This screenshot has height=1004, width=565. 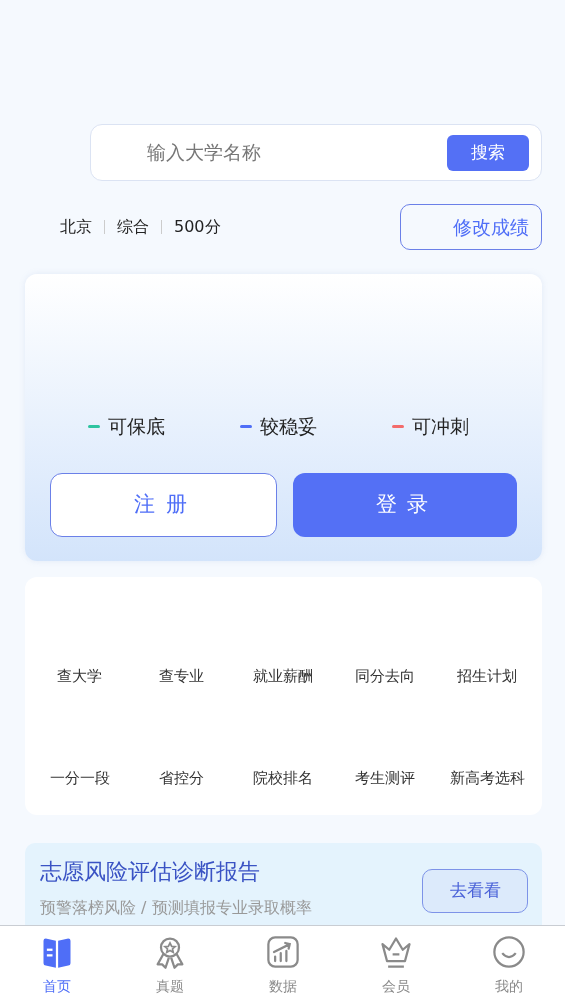 I want to click on banner-subtitle: 预警落榜风险 / 预测填报专业录取概率, so click(x=176, y=908).